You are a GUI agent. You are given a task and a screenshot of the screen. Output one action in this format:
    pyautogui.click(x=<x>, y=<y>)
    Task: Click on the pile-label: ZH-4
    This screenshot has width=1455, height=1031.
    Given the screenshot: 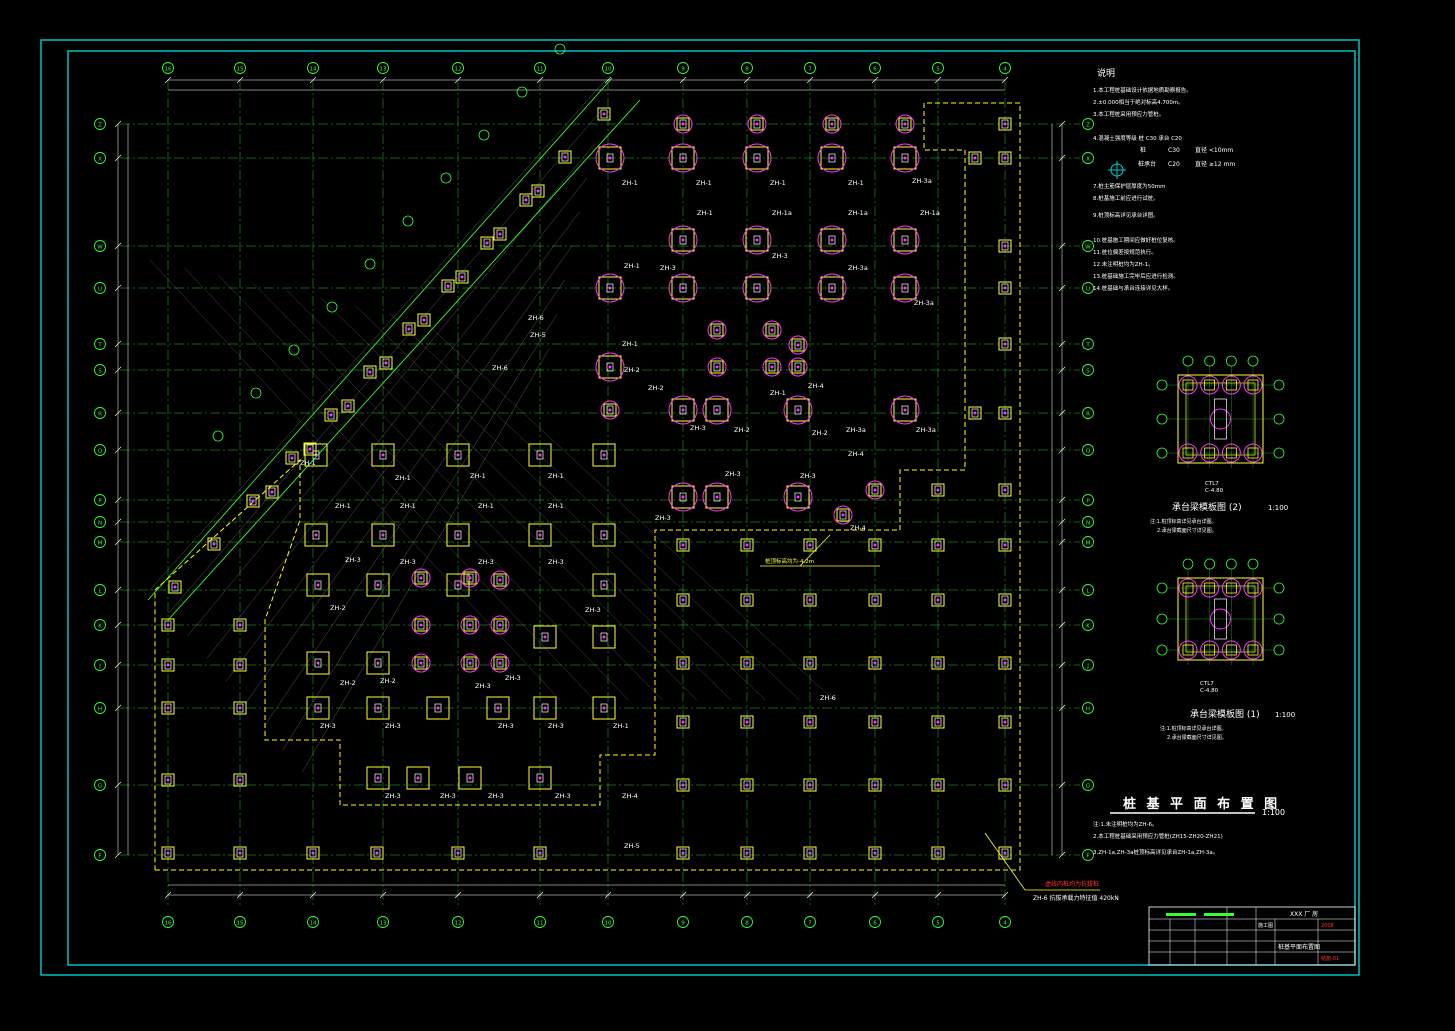 What is the action you would take?
    pyautogui.click(x=858, y=528)
    